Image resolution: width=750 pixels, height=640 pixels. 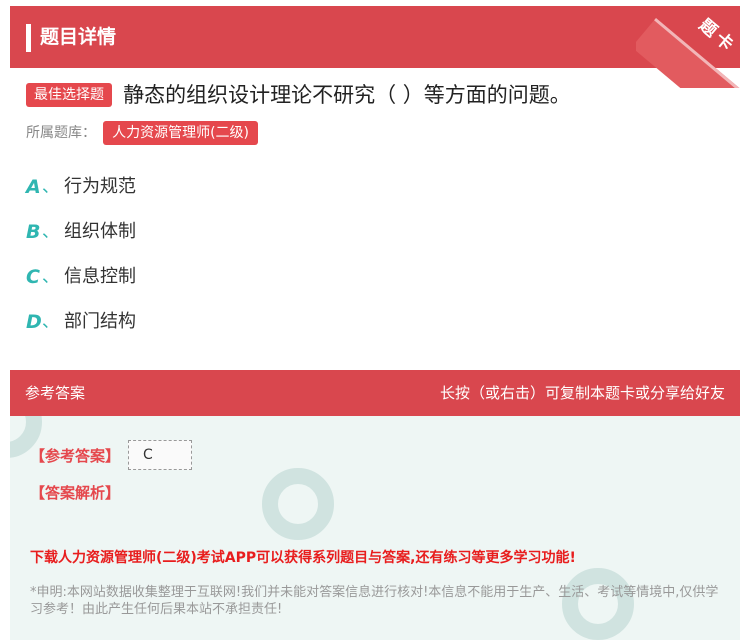 I want to click on share-hint: 长按（或右击）可复制本题卡或分享给好友, so click(x=582, y=393).